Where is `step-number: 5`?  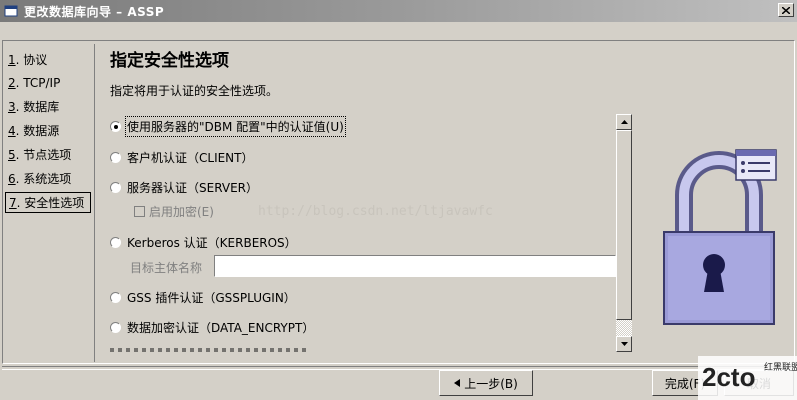 step-number: 5 is located at coordinates (12, 155).